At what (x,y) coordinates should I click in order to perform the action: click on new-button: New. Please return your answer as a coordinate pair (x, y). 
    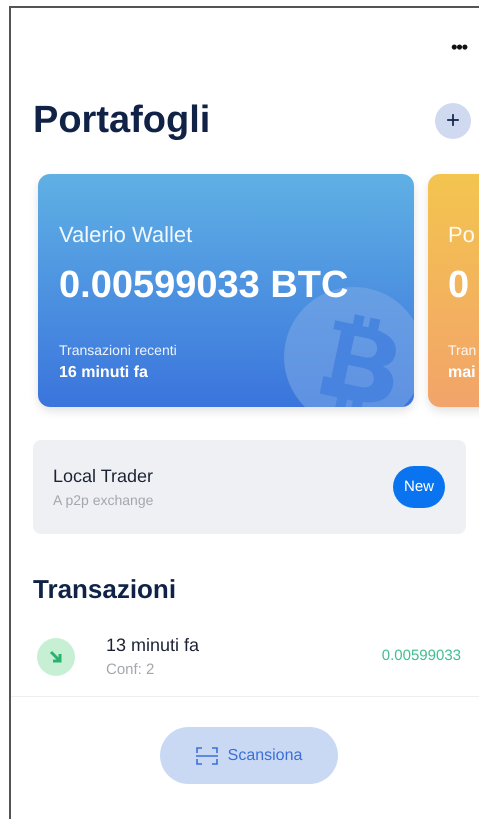
    Looking at the image, I should click on (419, 487).